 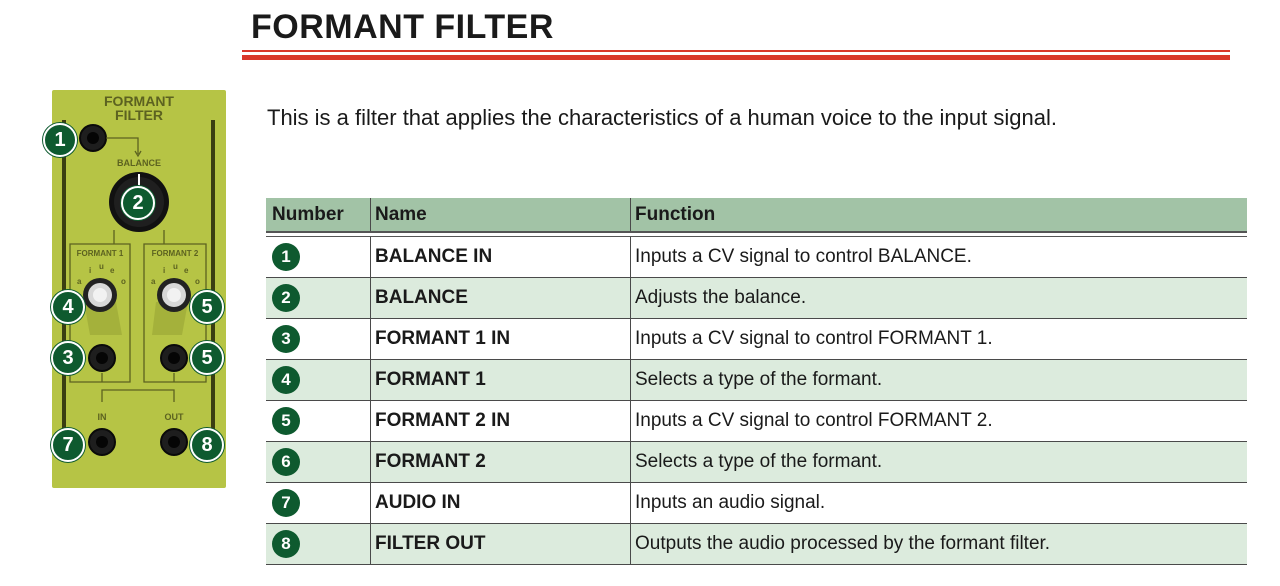 I want to click on vowel-a-2: a, so click(x=153, y=281).